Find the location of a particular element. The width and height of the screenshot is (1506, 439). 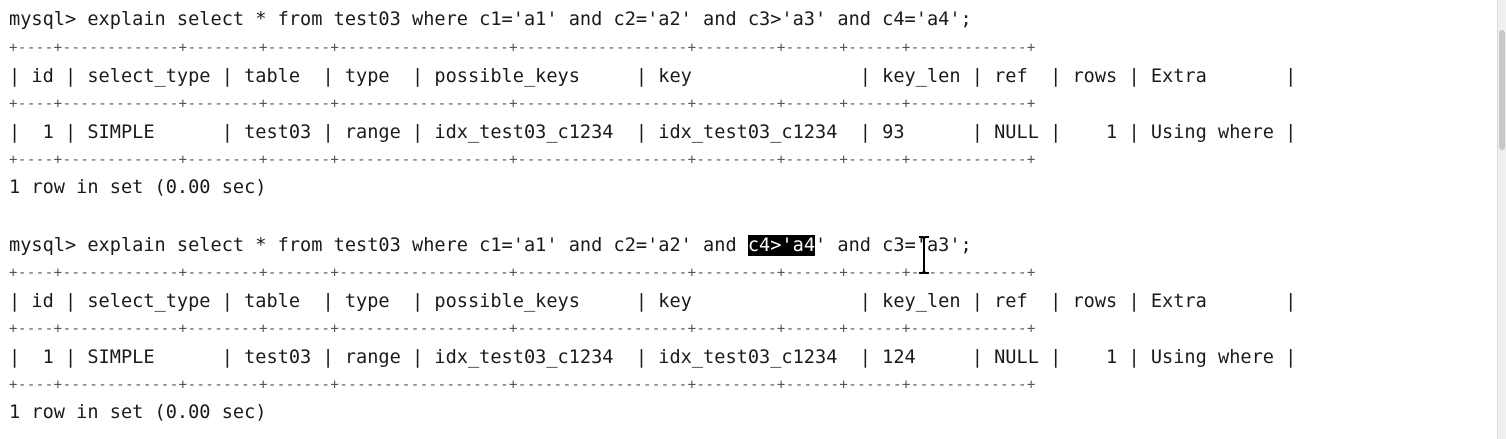

text-cursor-icon is located at coordinates (924, 255).